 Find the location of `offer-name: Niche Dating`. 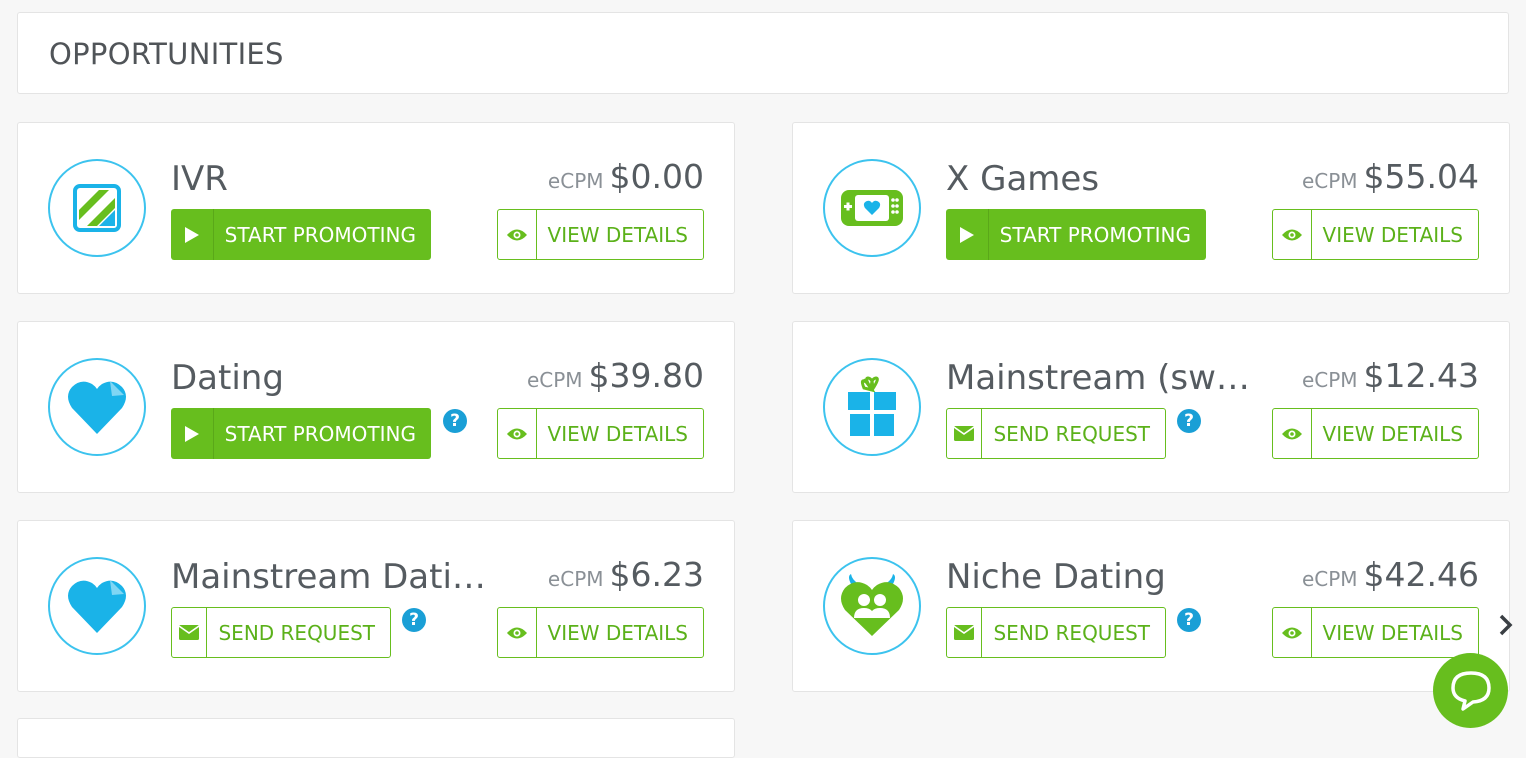

offer-name: Niche Dating is located at coordinates (1056, 577).